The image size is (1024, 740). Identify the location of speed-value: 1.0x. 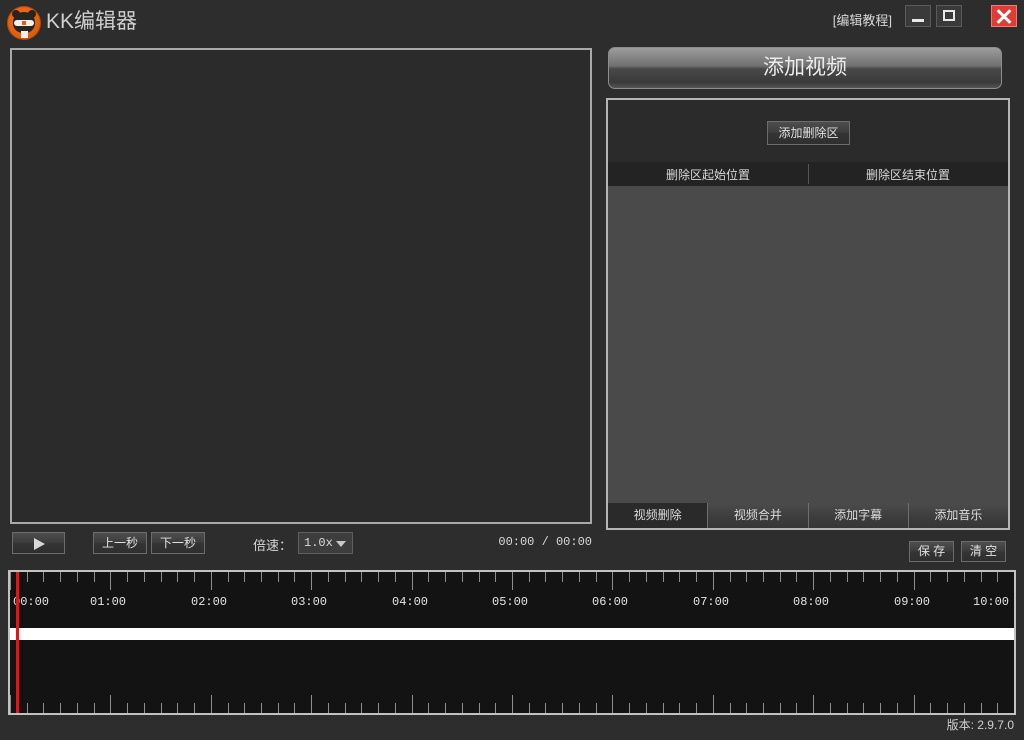
(318, 543).